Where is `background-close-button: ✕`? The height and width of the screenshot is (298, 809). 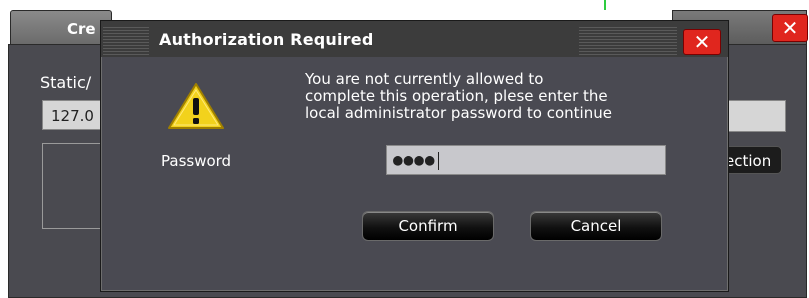
background-close-button: ✕ is located at coordinates (790, 28).